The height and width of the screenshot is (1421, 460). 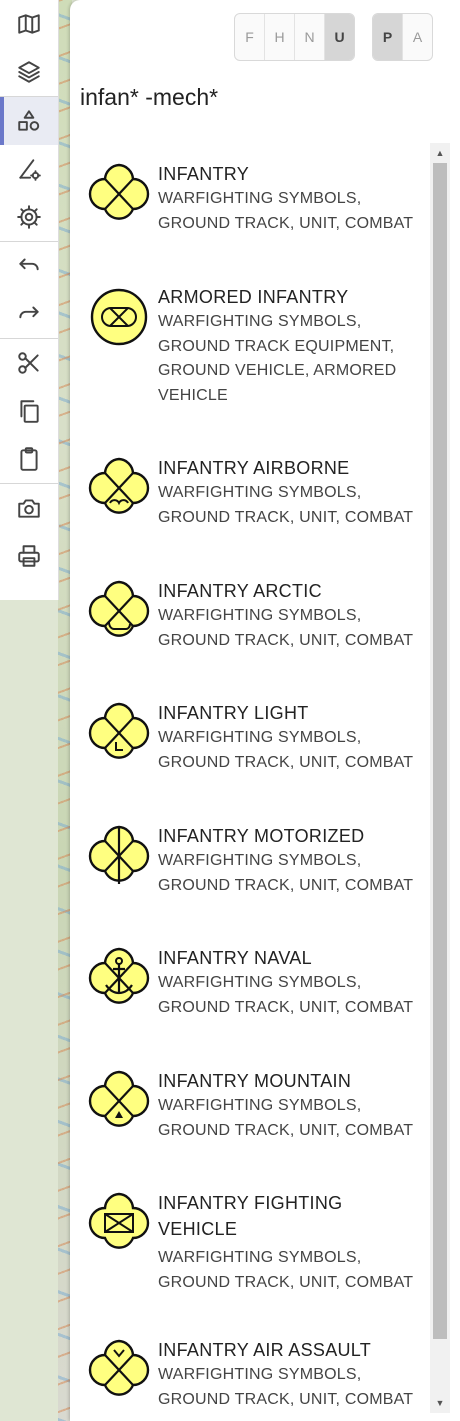 What do you see at coordinates (265, 1350) in the screenshot?
I see `result-name: INFANTRY AIR ASSAULT` at bounding box center [265, 1350].